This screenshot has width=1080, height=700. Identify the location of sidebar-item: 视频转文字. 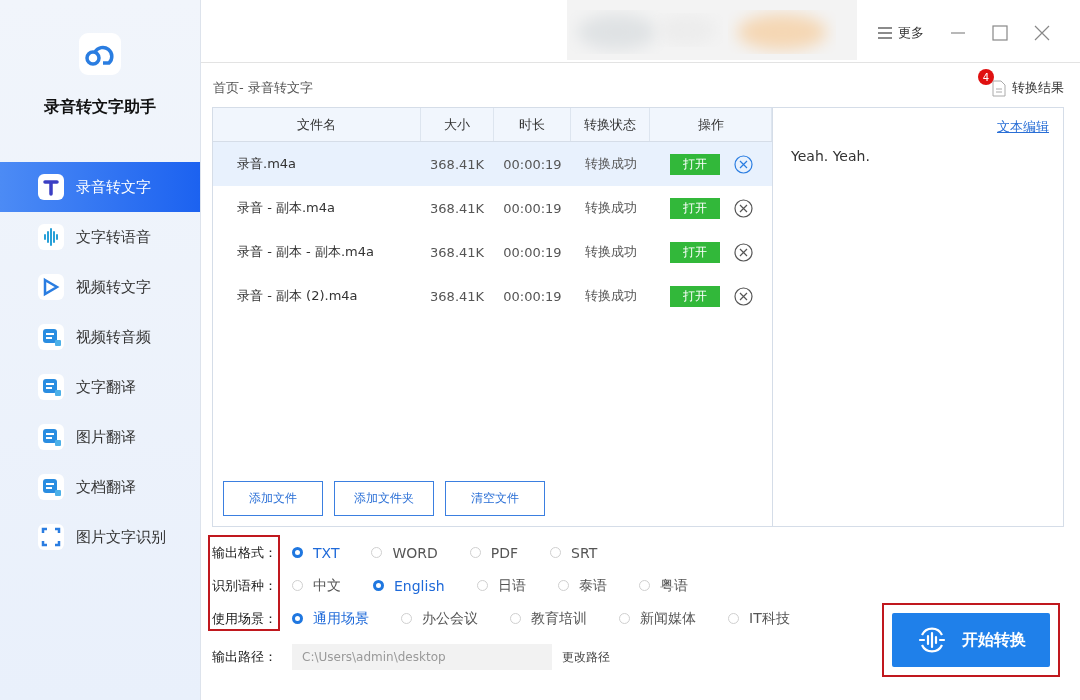
(100, 287).